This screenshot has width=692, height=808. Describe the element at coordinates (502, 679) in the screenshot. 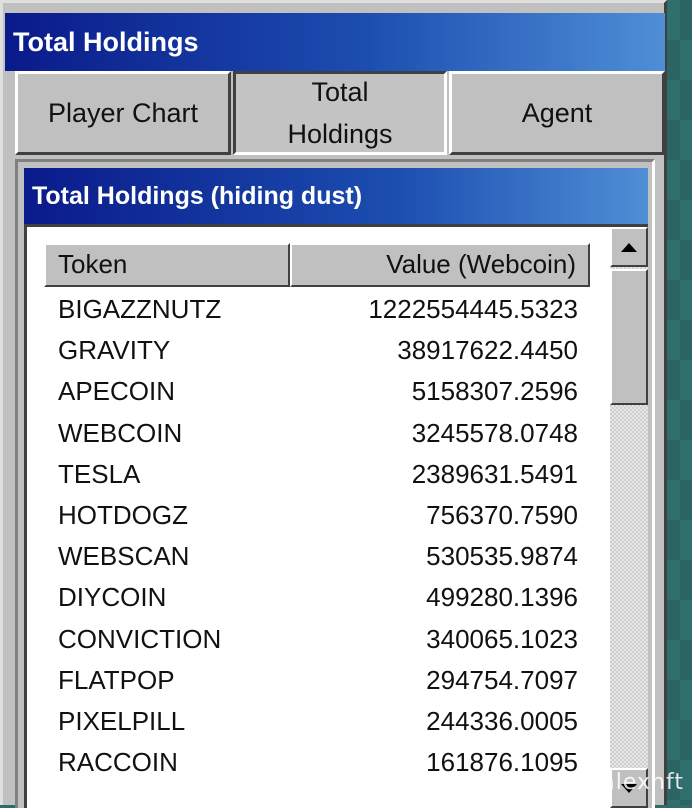

I see `token-value: 294754.7097` at that location.